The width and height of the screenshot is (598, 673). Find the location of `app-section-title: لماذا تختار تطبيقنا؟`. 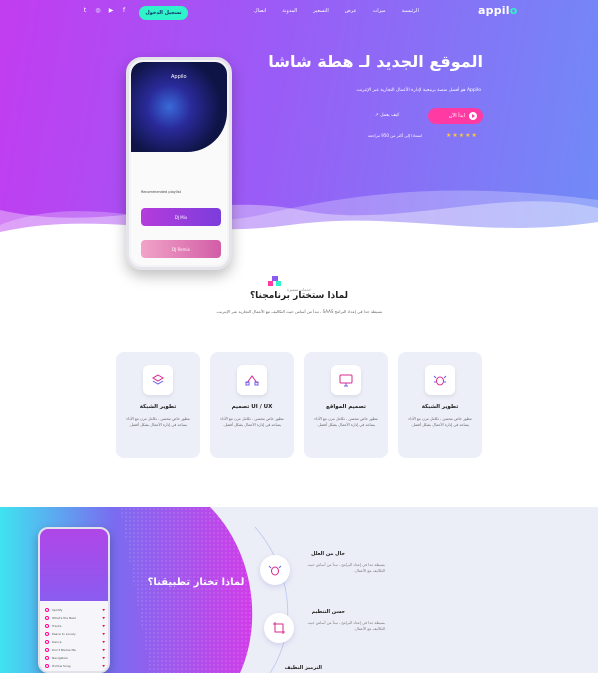

app-section-title: لماذا تختار تطبيقنا؟ is located at coordinates (196, 582).